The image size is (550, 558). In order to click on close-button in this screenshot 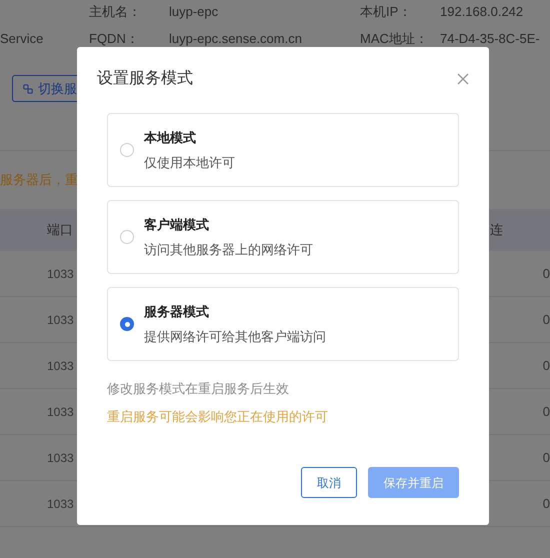, I will do `click(463, 79)`.